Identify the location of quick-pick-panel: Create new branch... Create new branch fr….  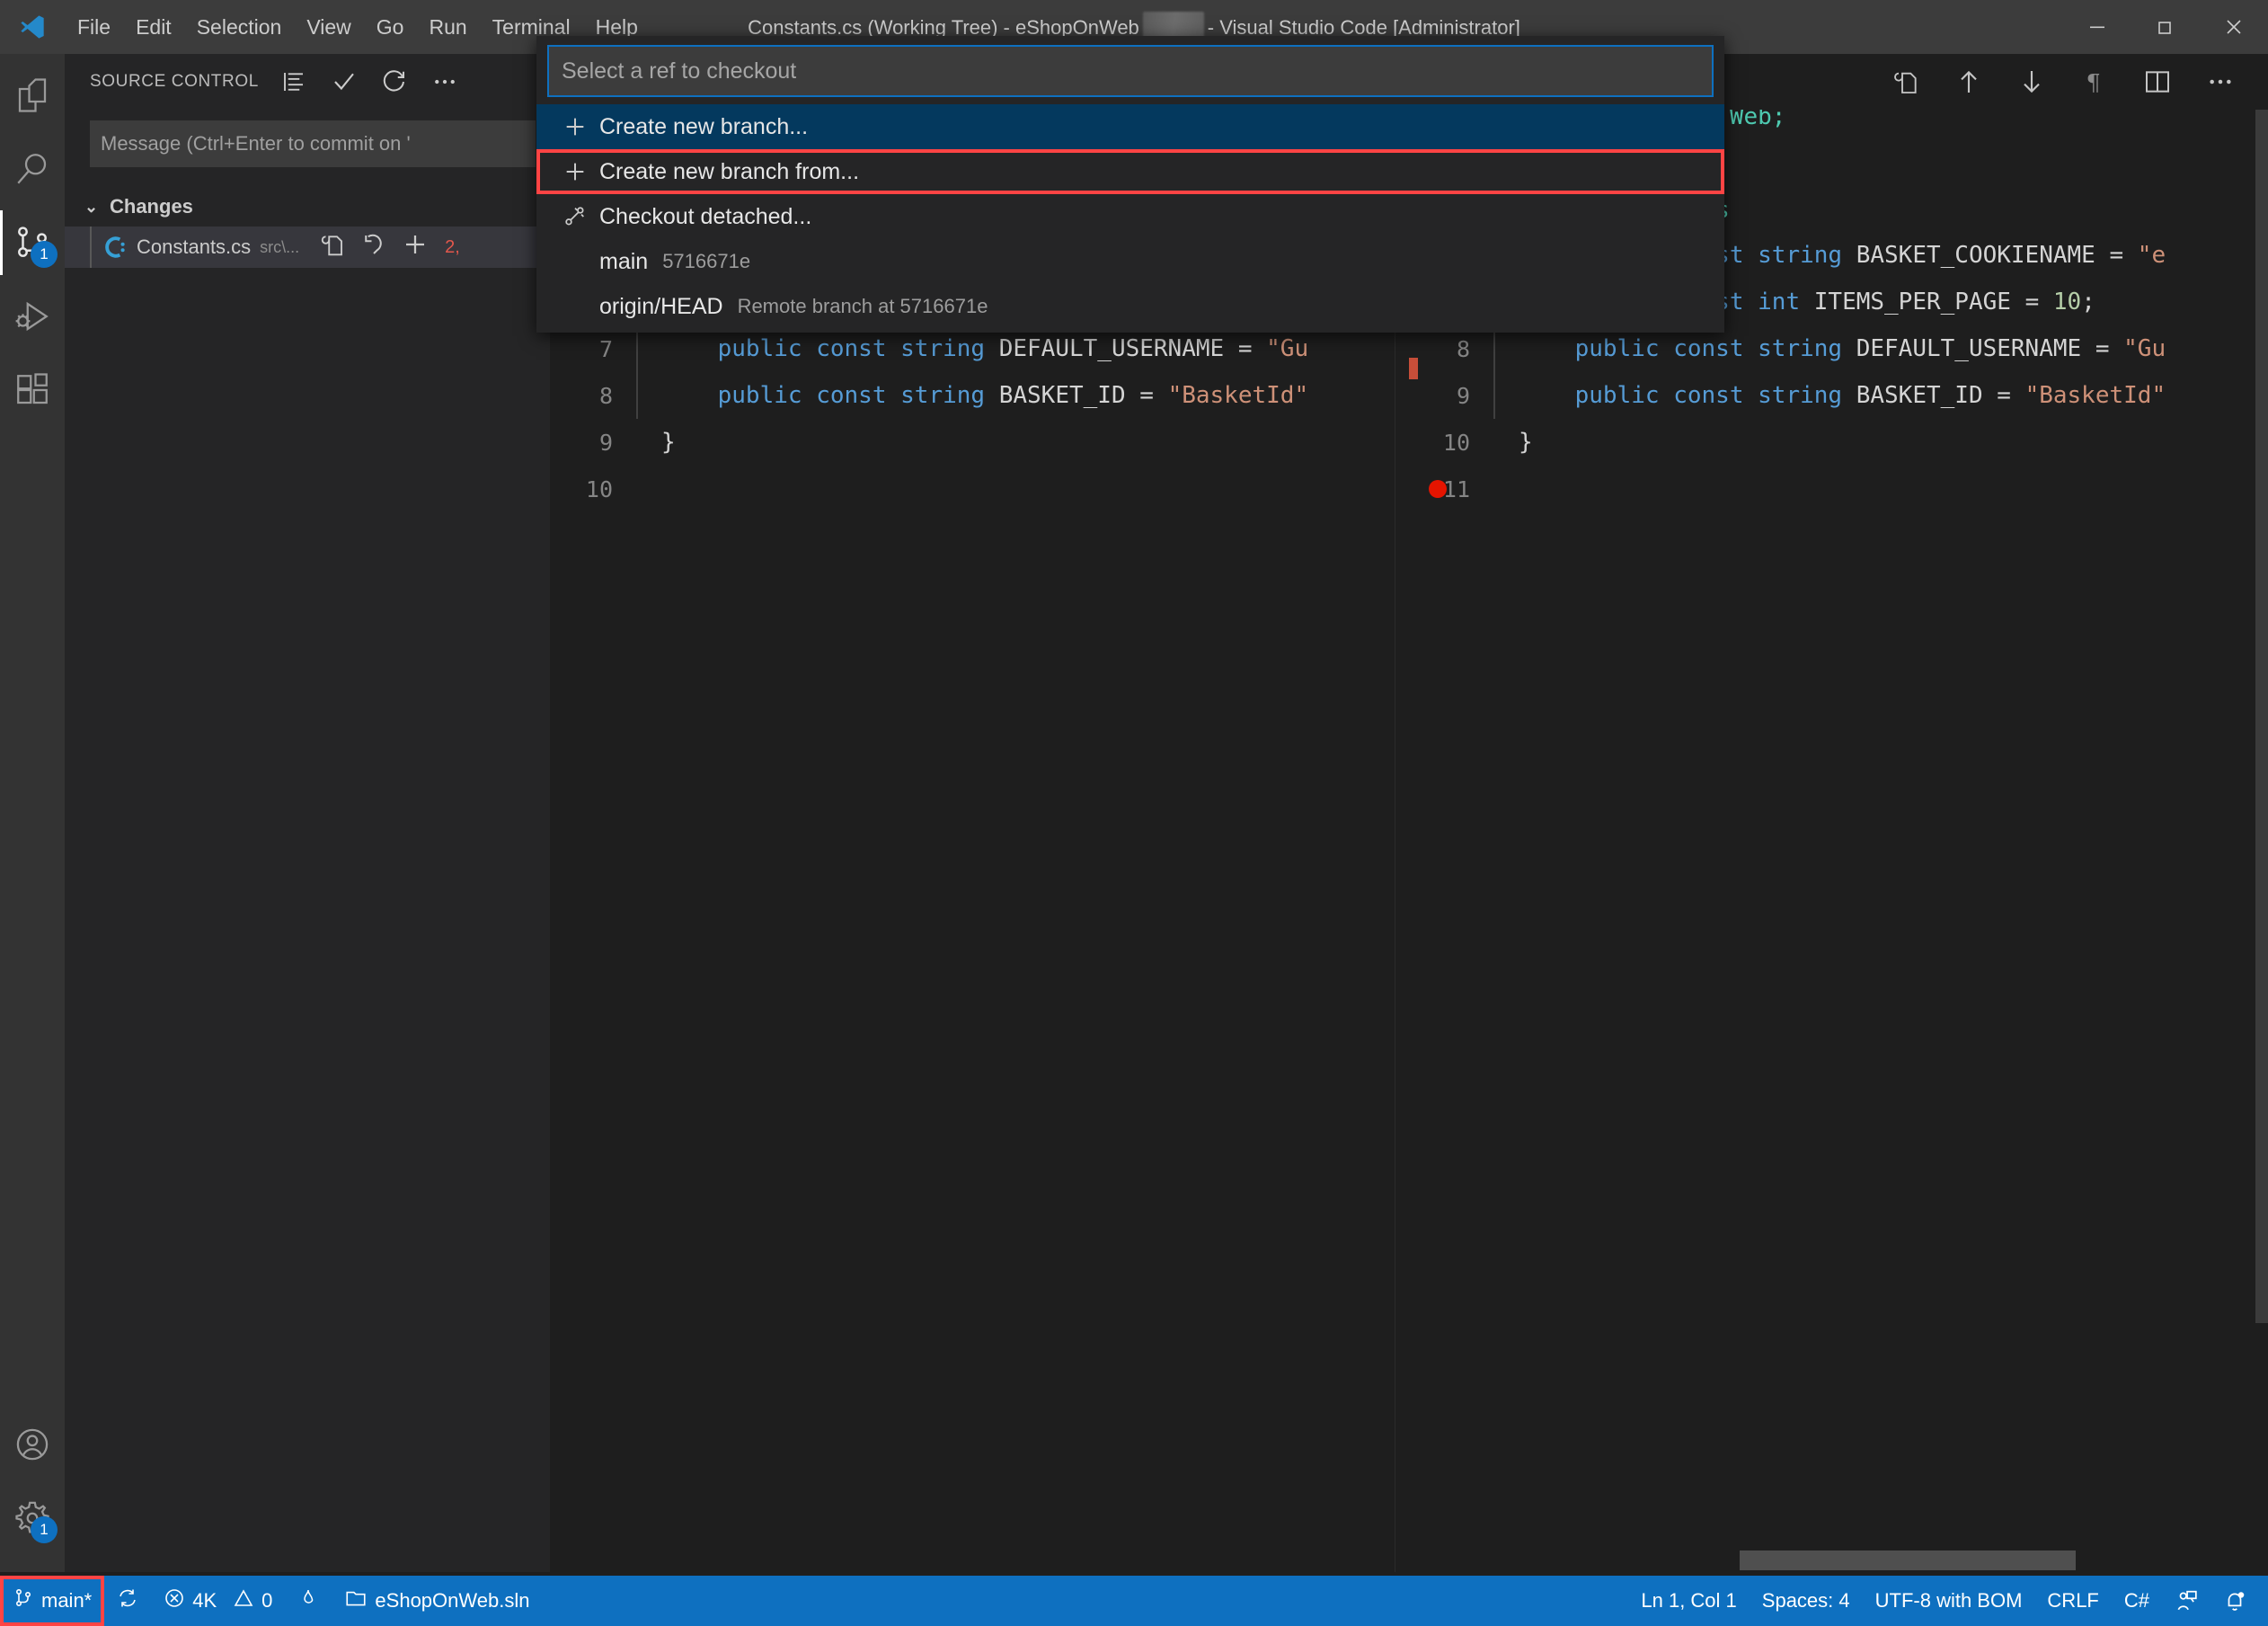
(1130, 184).